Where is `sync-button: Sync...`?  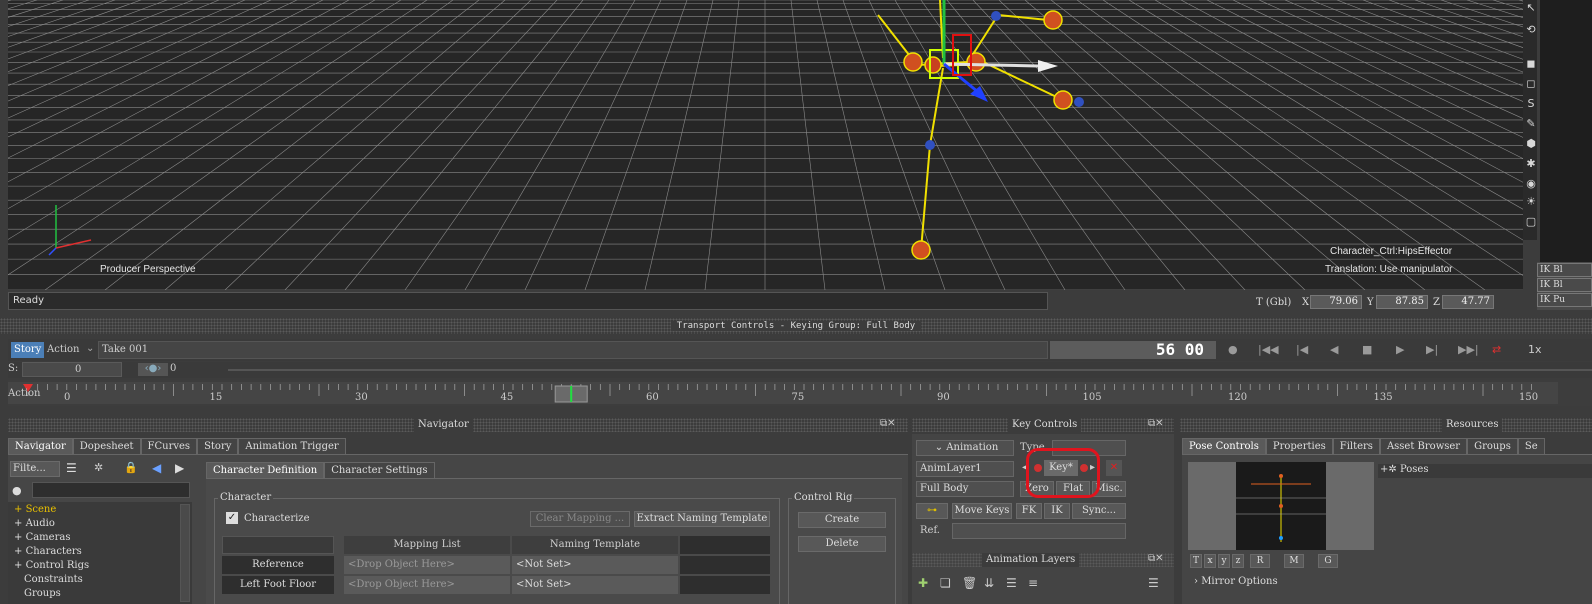 sync-button: Sync... is located at coordinates (1099, 511).